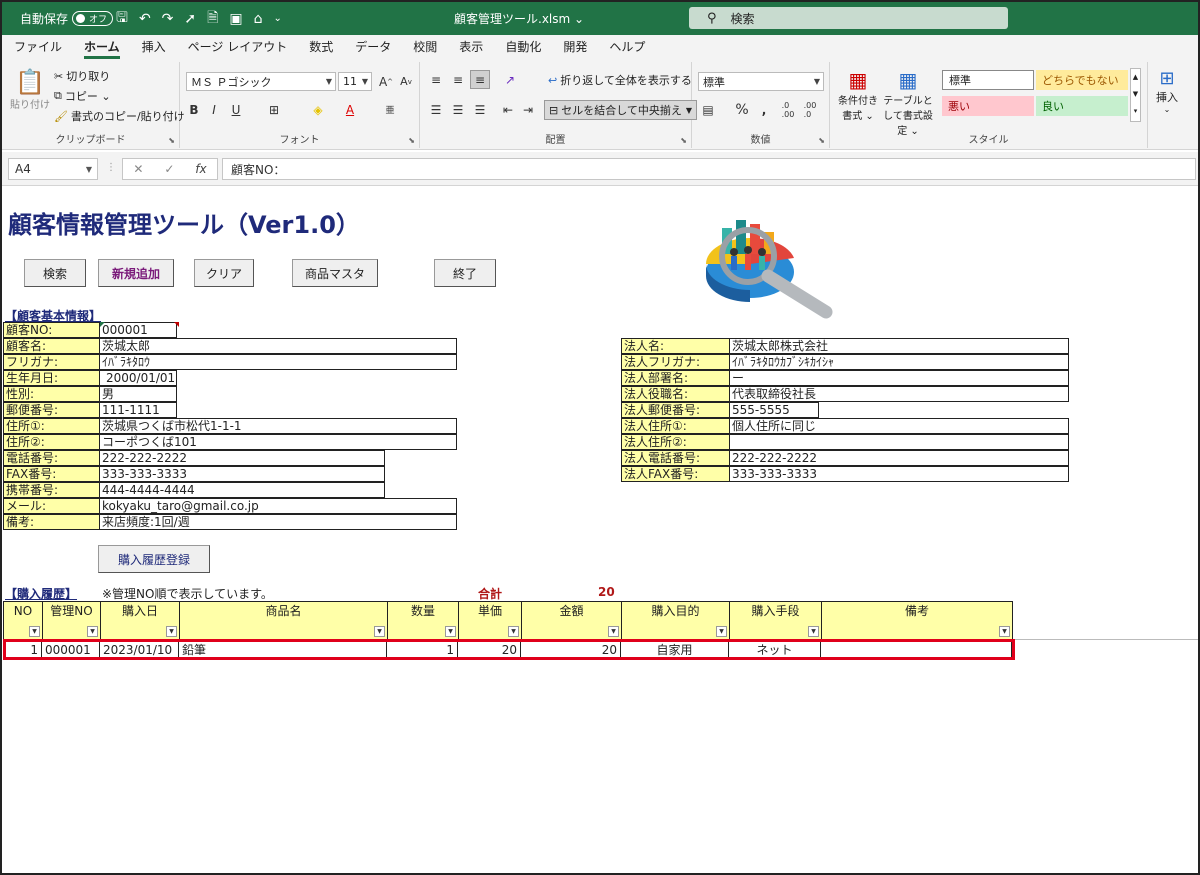  Describe the element at coordinates (102, 47) in the screenshot. I see `tab-home: ホーム` at that location.